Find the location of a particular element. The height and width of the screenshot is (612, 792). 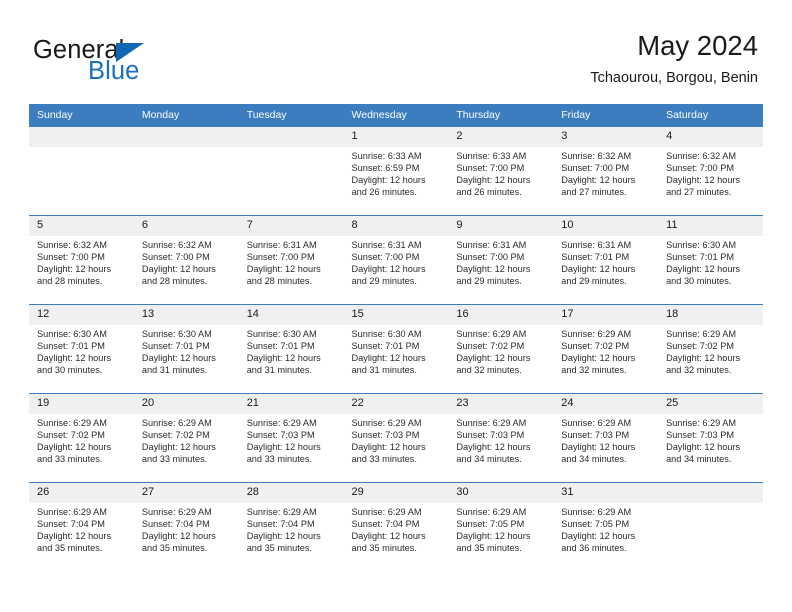

weekday-header-saturday: Saturday is located at coordinates (710, 115).